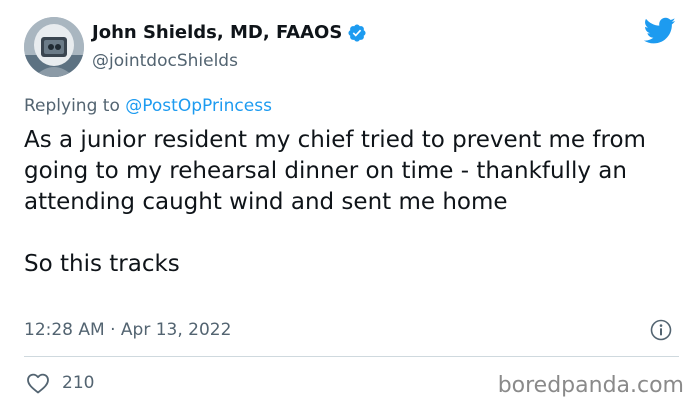 The height and width of the screenshot is (410, 700). Describe the element at coordinates (351, 356) in the screenshot. I see `divider` at that location.